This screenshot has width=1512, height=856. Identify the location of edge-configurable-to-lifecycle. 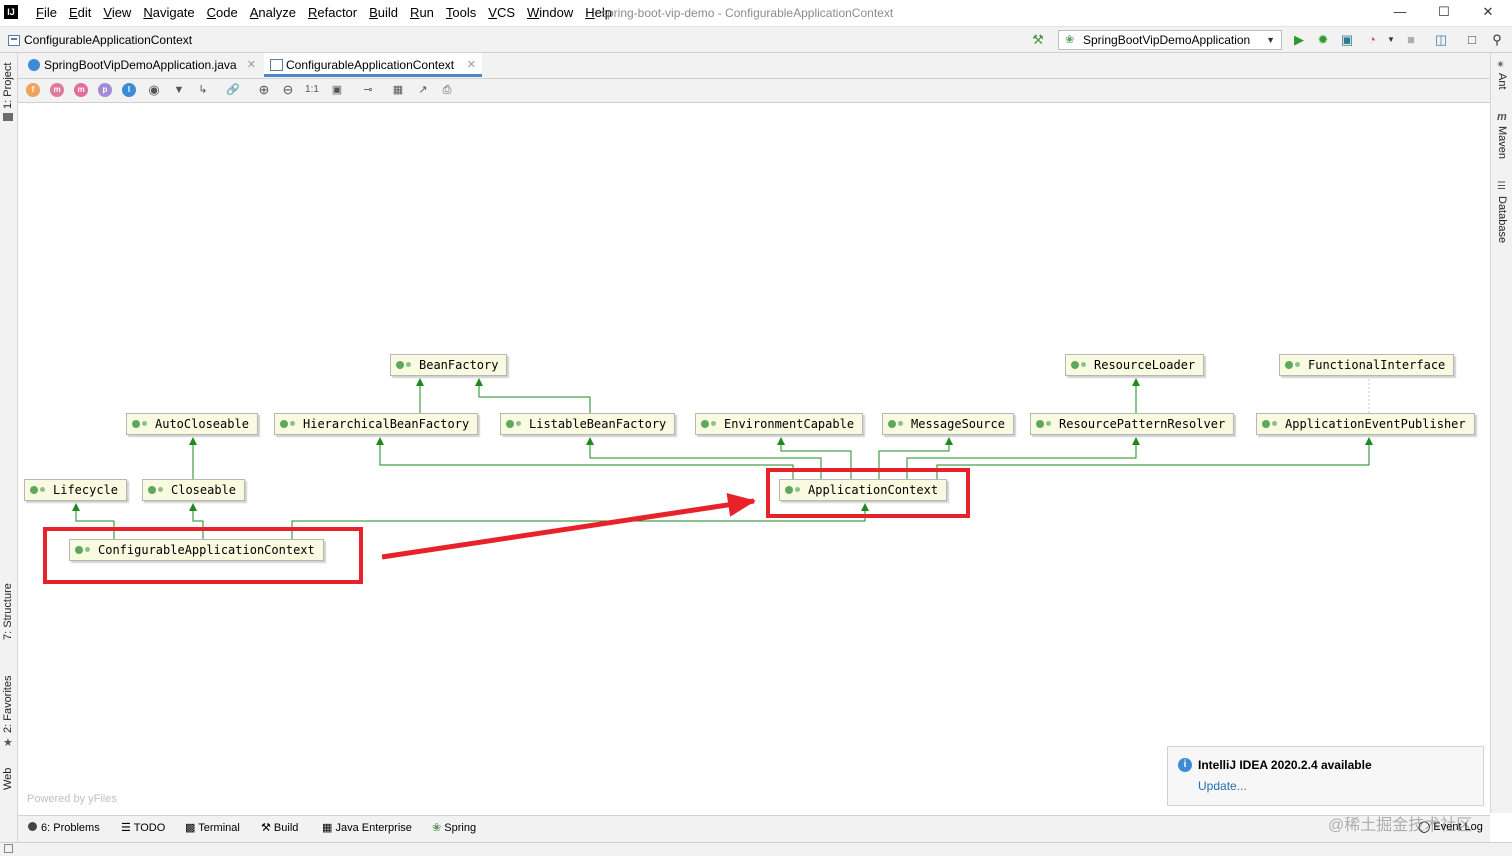
(93, 521).